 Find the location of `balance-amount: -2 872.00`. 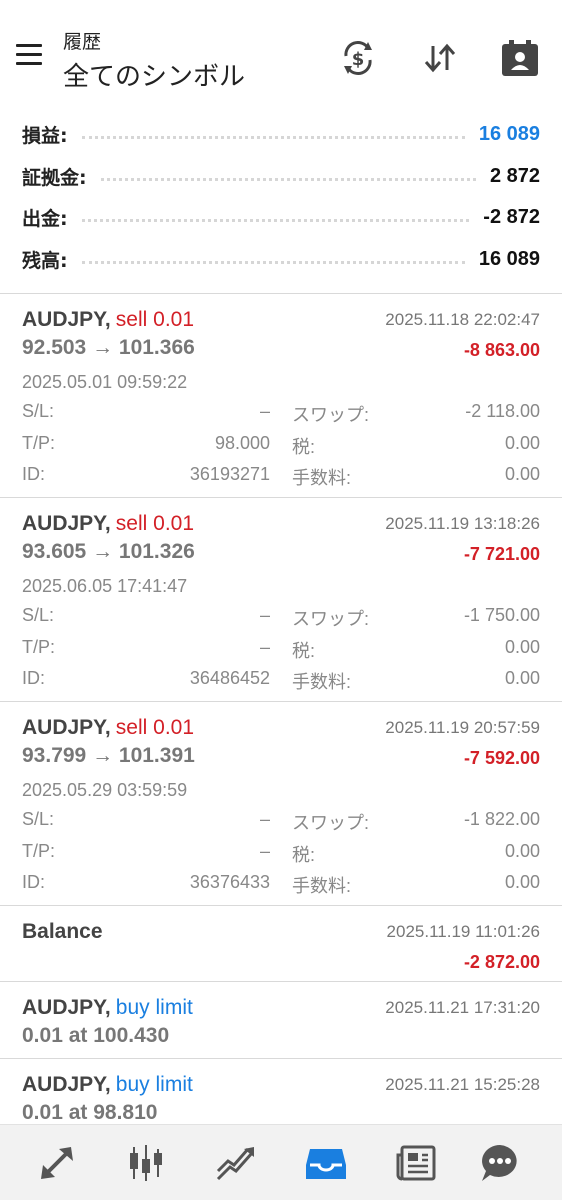

balance-amount: -2 872.00 is located at coordinates (501, 962).